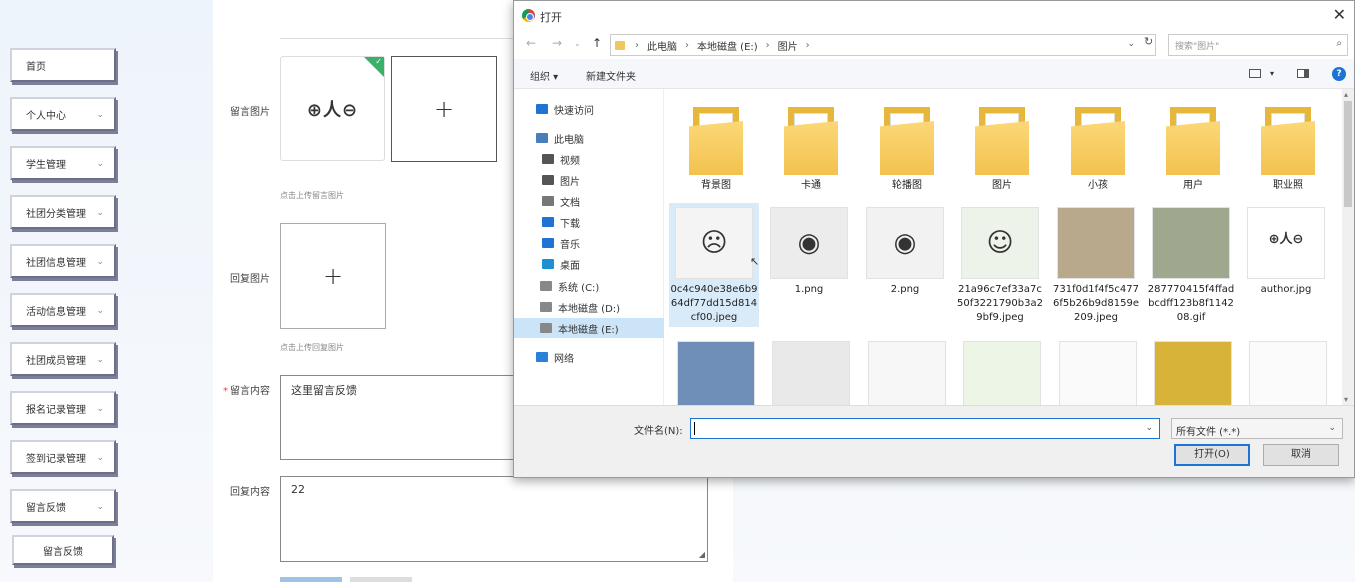  What do you see at coordinates (381, 579) in the screenshot?
I see `cancel-button-edge` at bounding box center [381, 579].